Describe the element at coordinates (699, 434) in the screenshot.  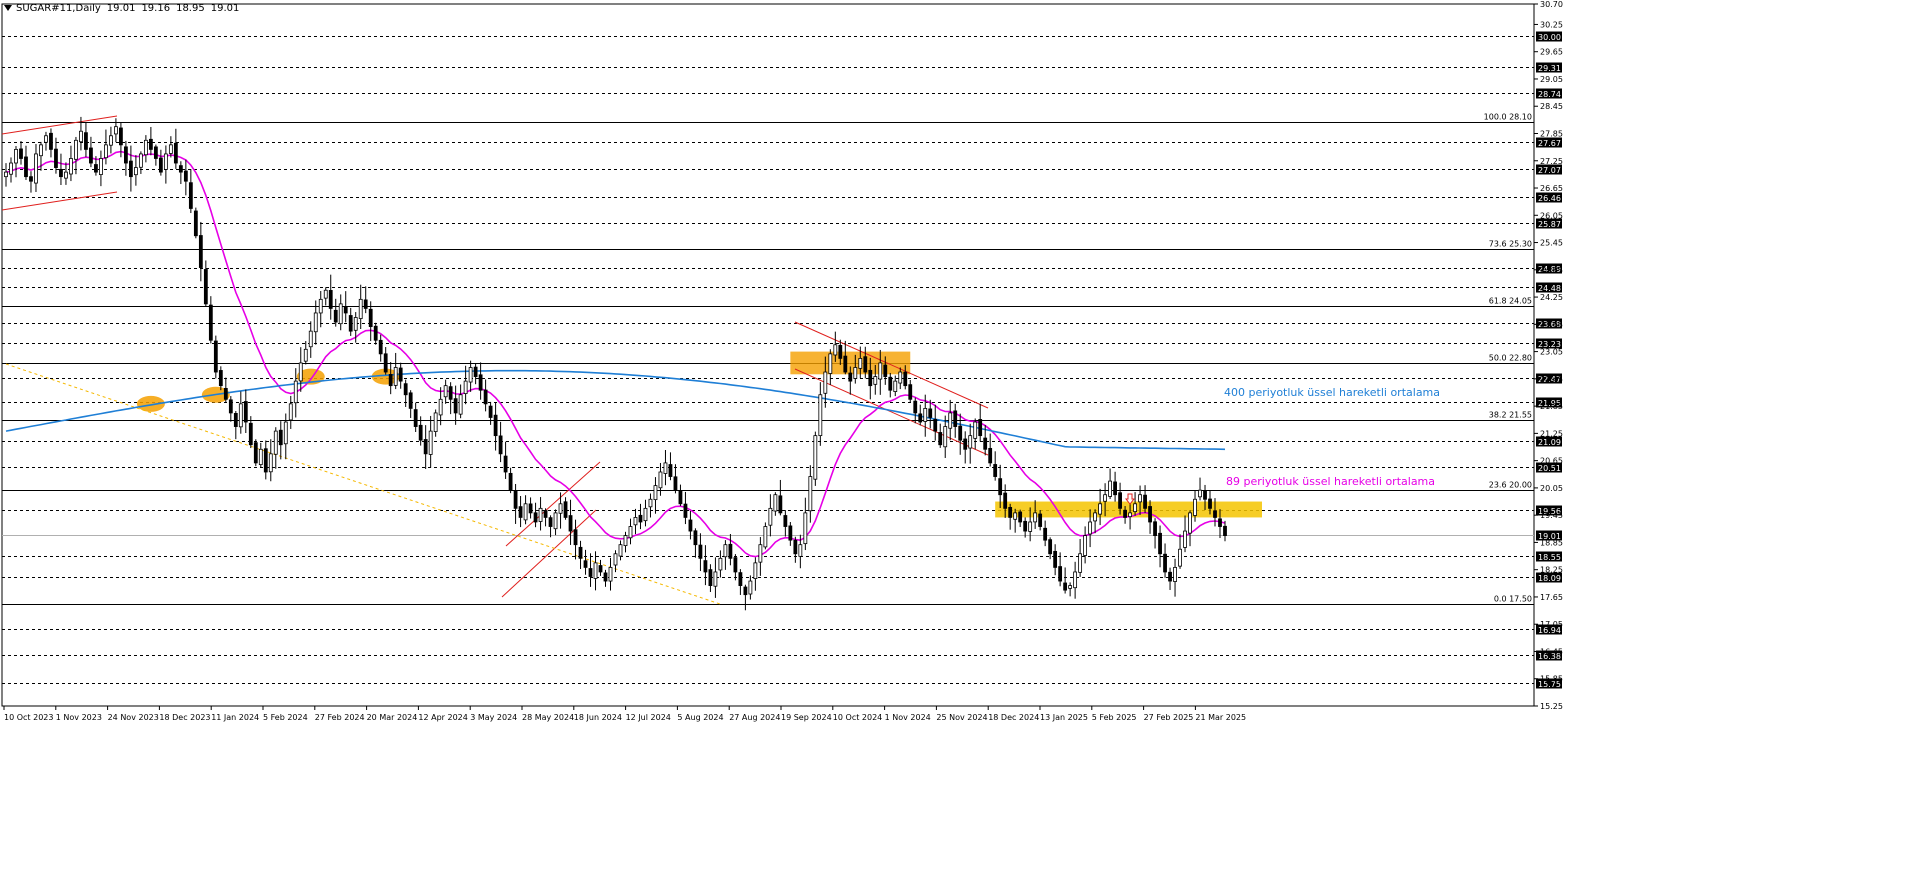
I see `highlight-zones` at that location.